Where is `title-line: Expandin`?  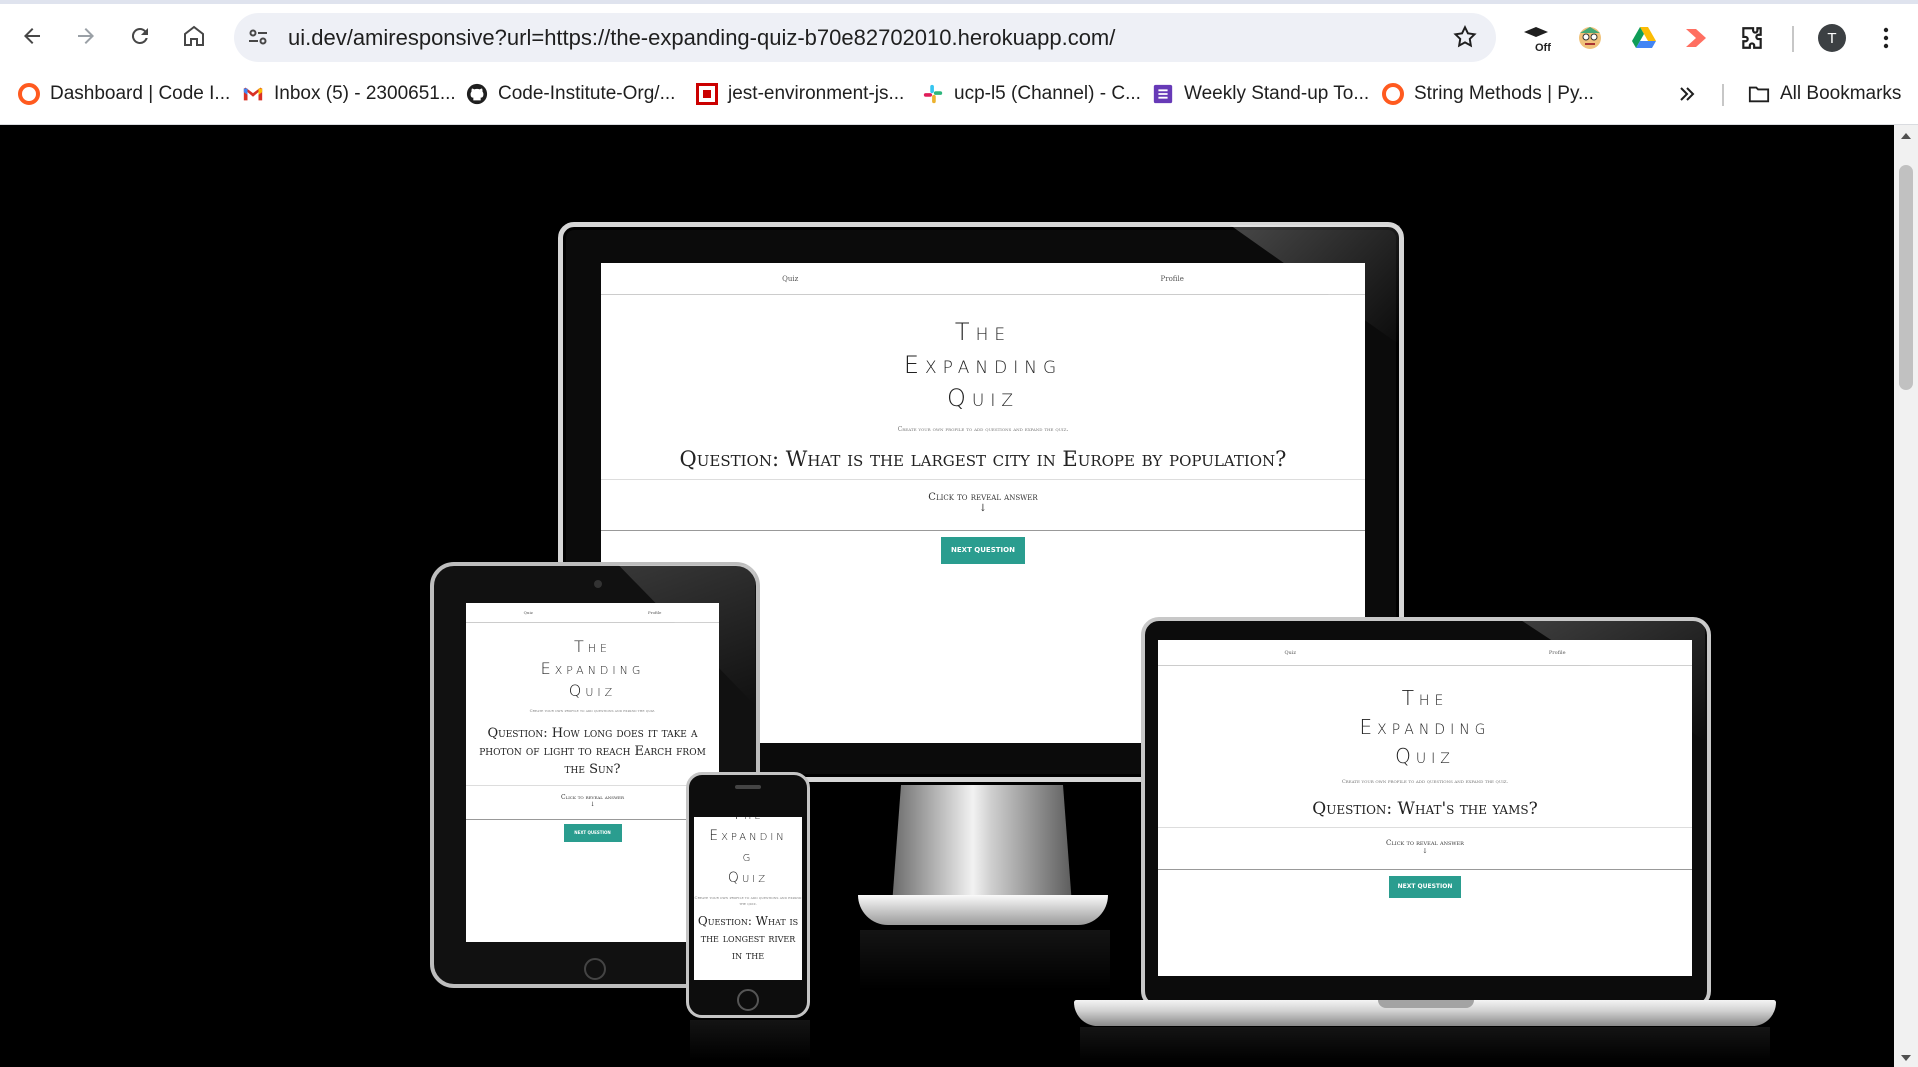
title-line: Expandin is located at coordinates (748, 836).